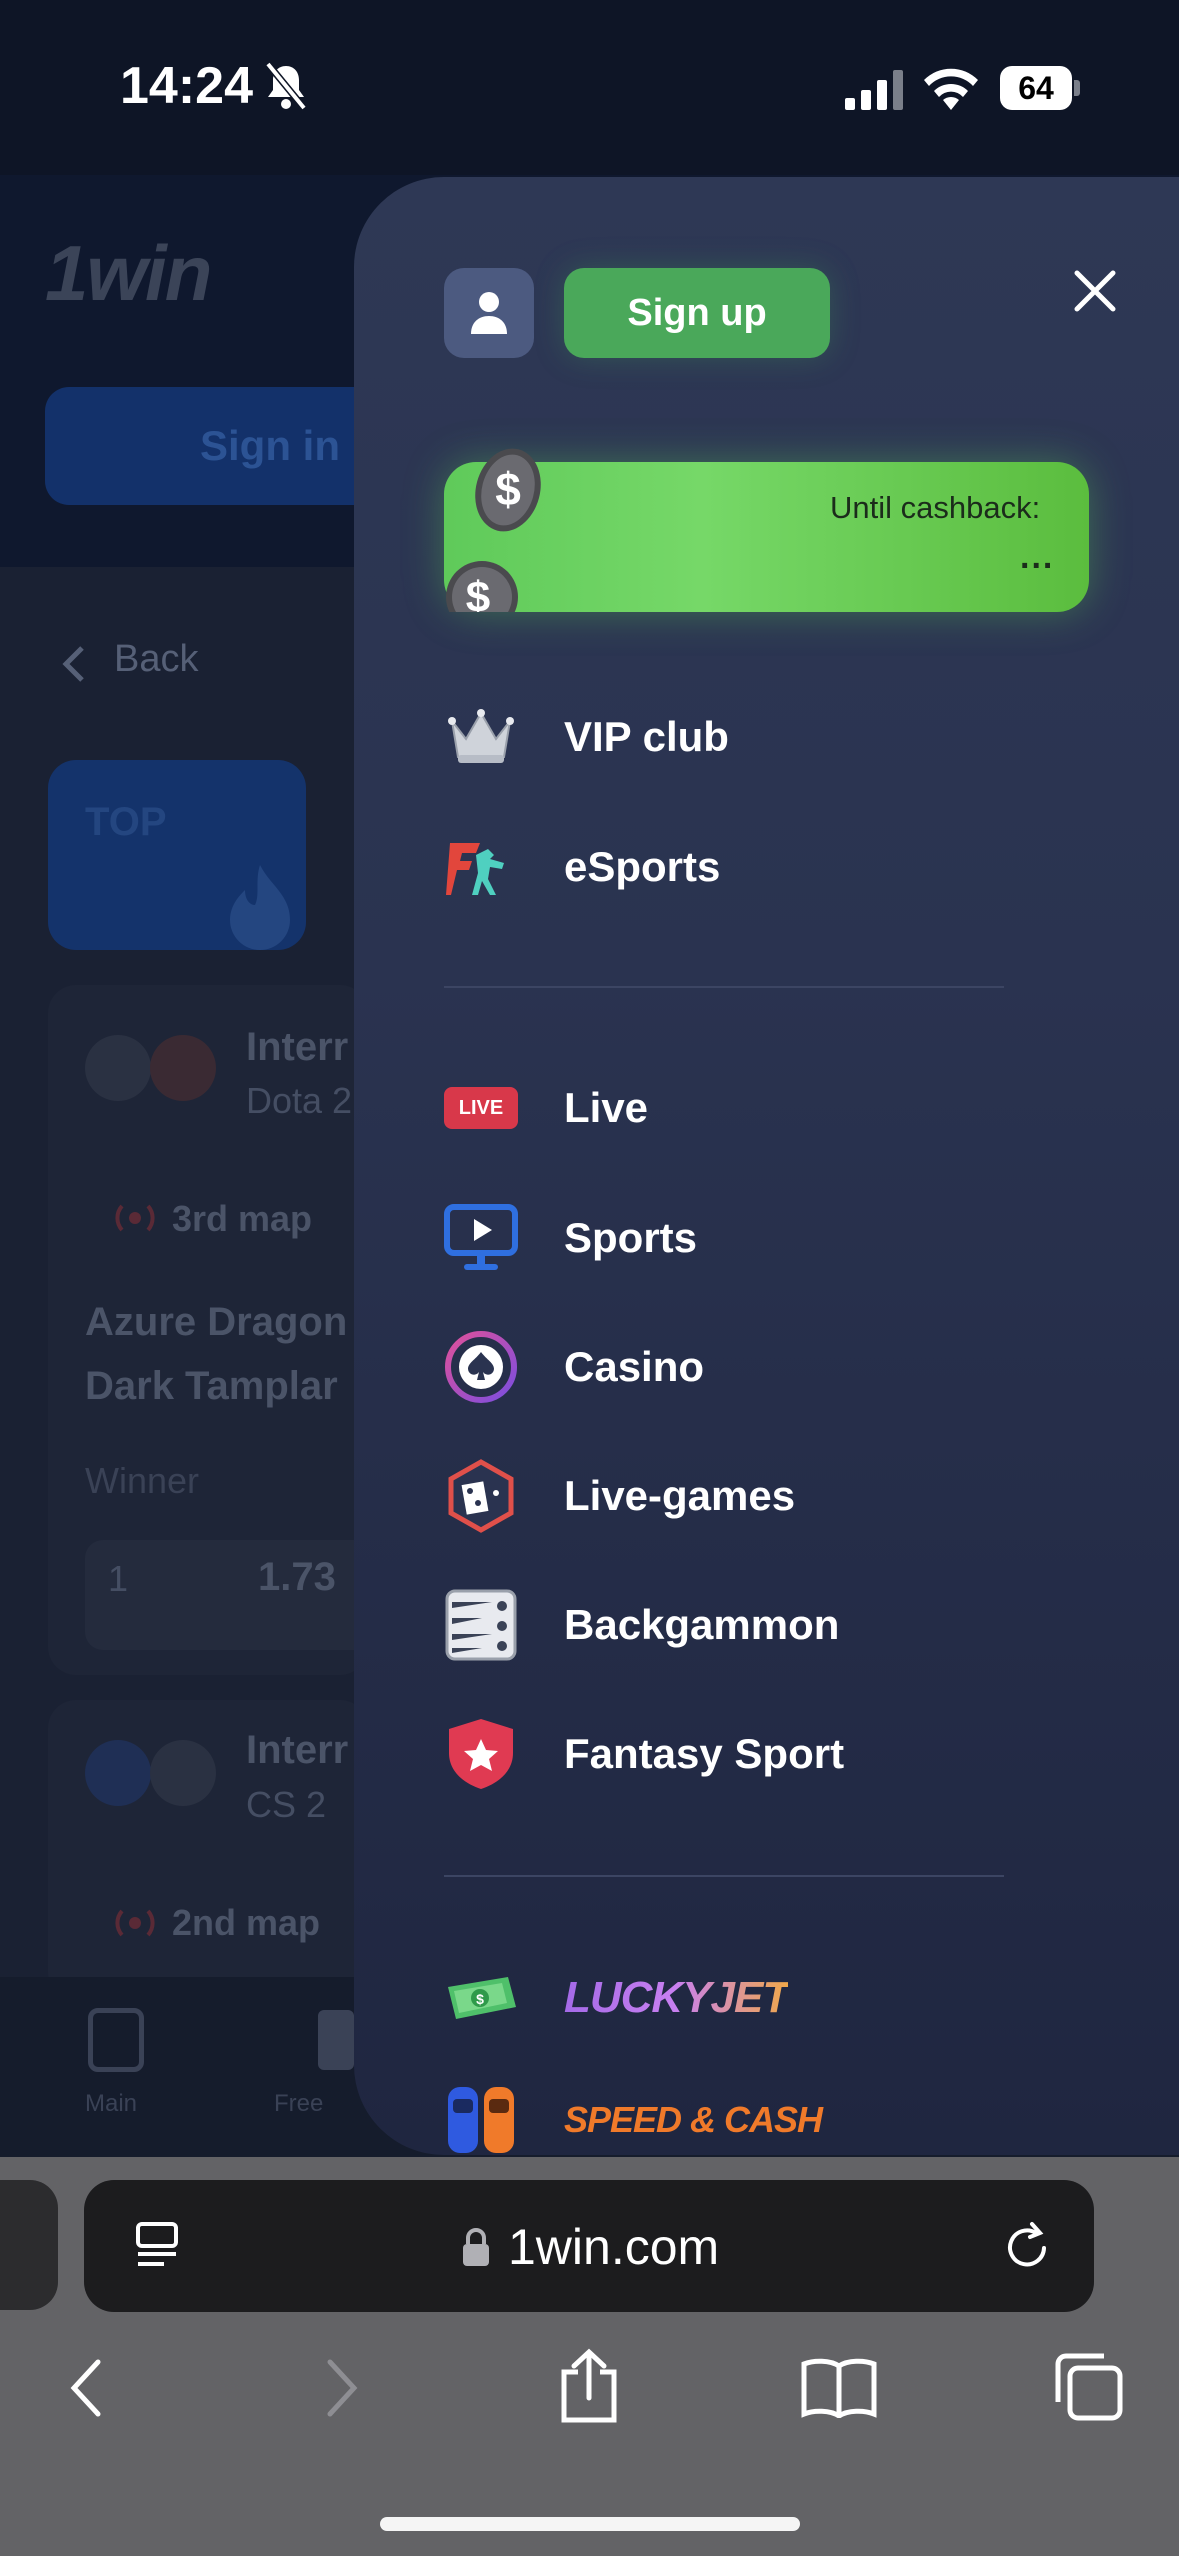  I want to click on team-2-name: Dark Tamplar, so click(211, 1386).